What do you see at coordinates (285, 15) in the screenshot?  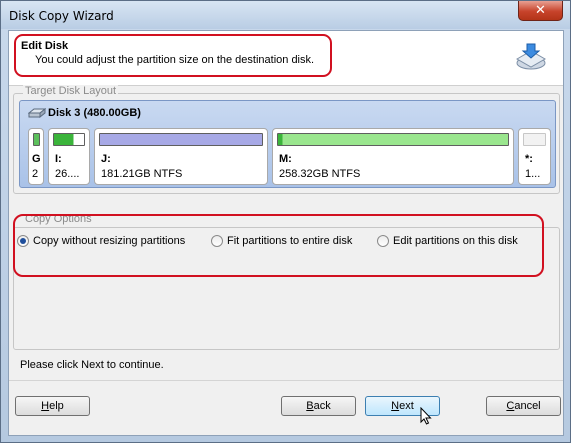 I see `title-bar: Disk Copy Wizard ✕` at bounding box center [285, 15].